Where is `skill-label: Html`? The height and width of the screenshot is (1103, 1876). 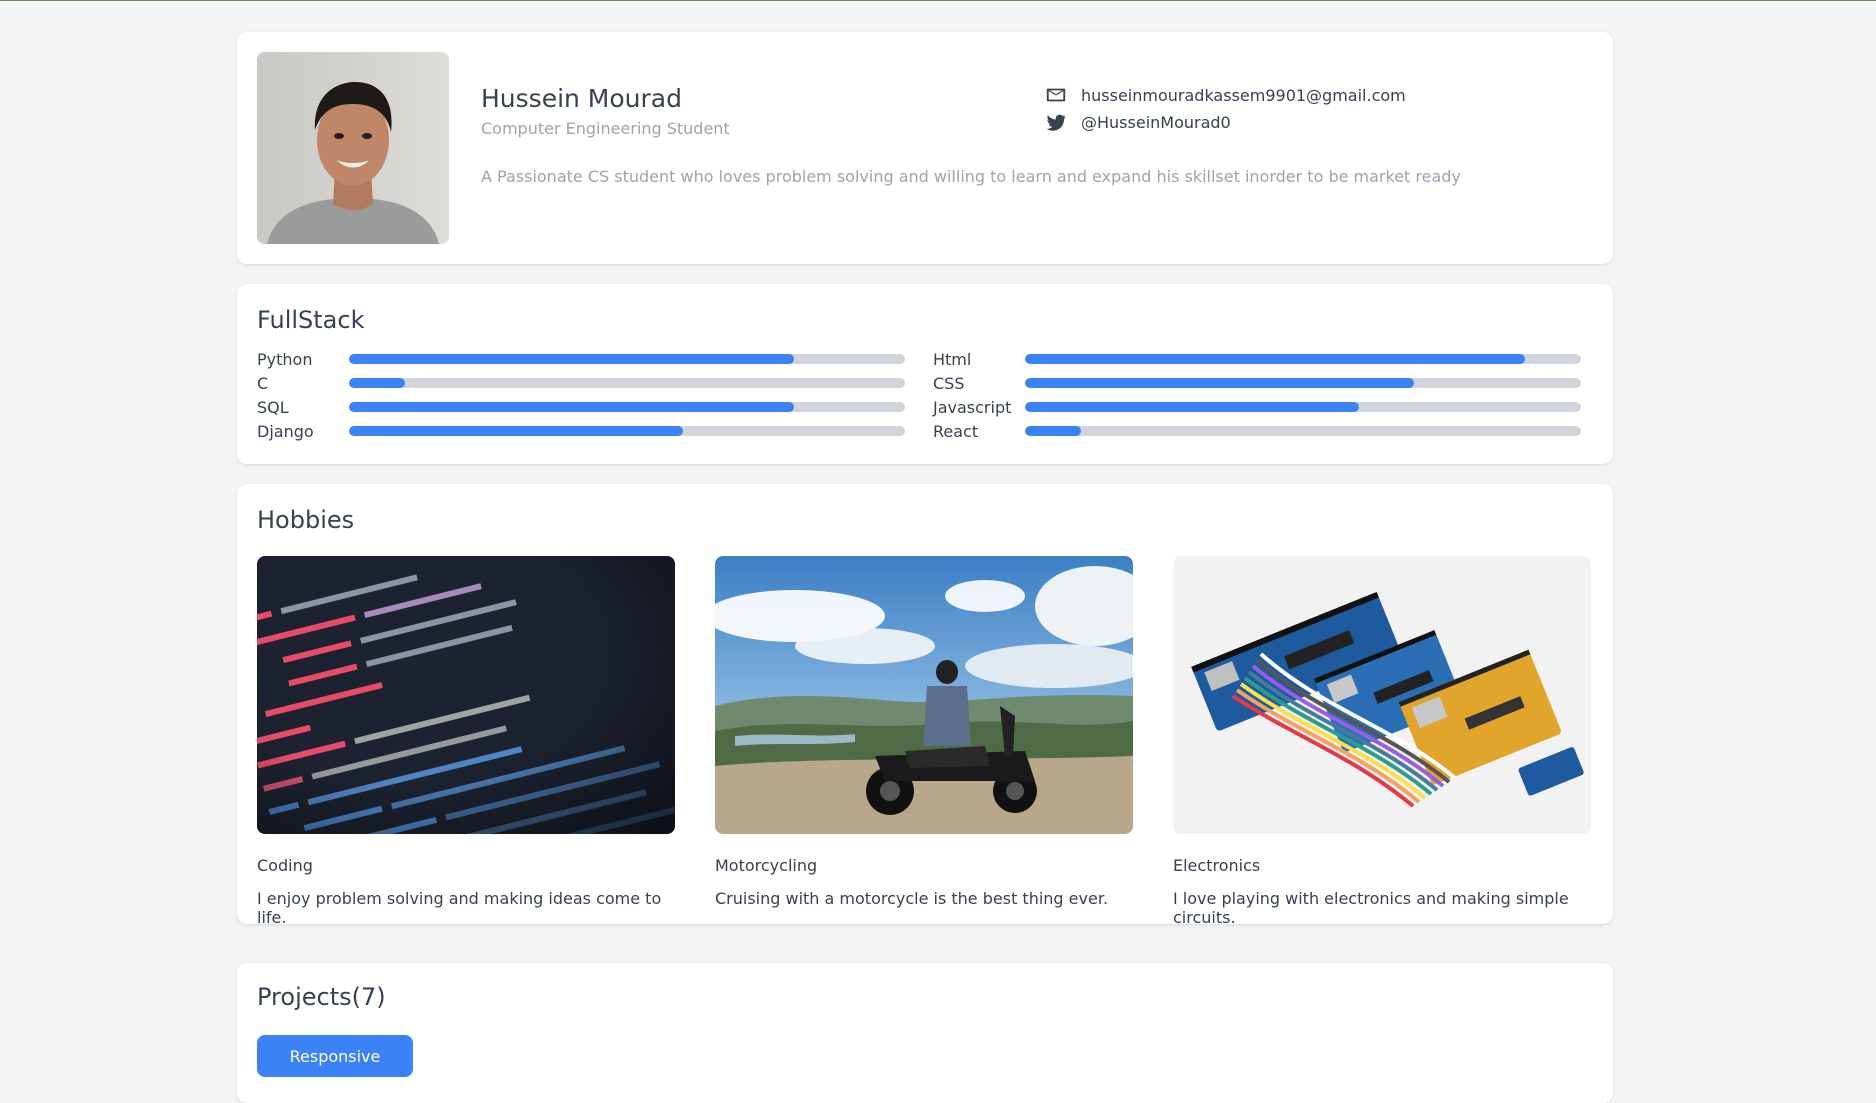 skill-label: Html is located at coordinates (952, 359).